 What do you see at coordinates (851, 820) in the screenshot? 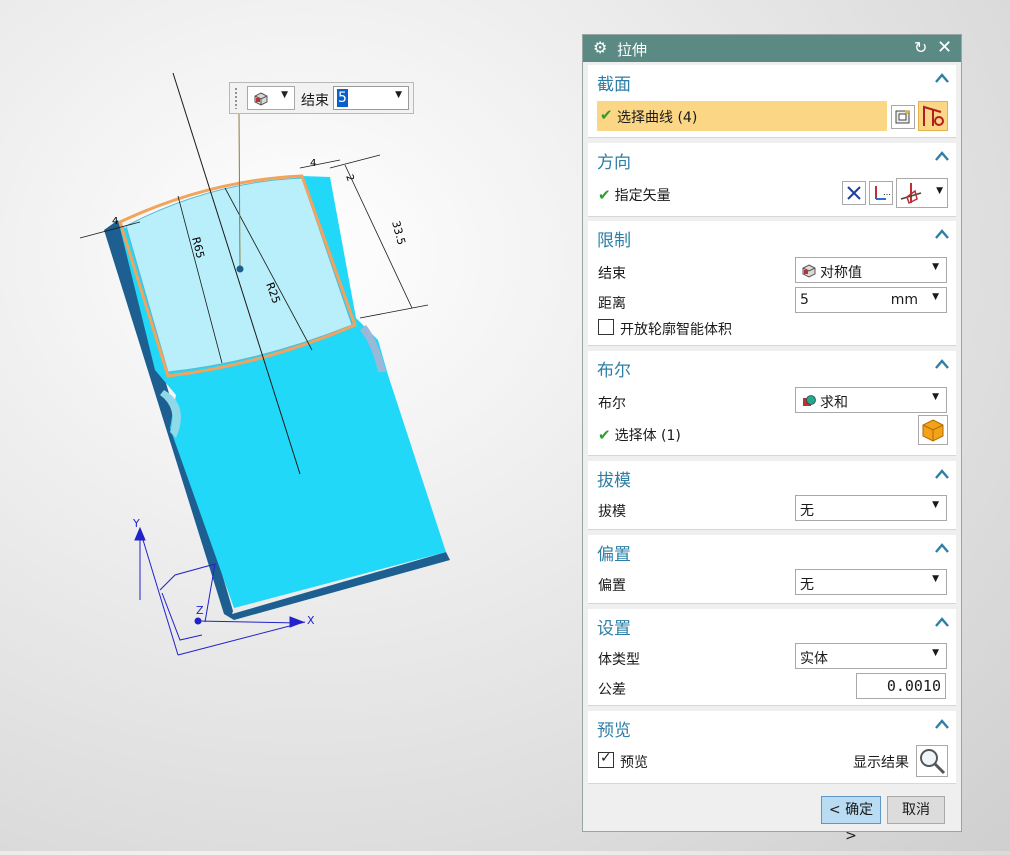
I see `ok-button: < 确定 >` at bounding box center [851, 820].